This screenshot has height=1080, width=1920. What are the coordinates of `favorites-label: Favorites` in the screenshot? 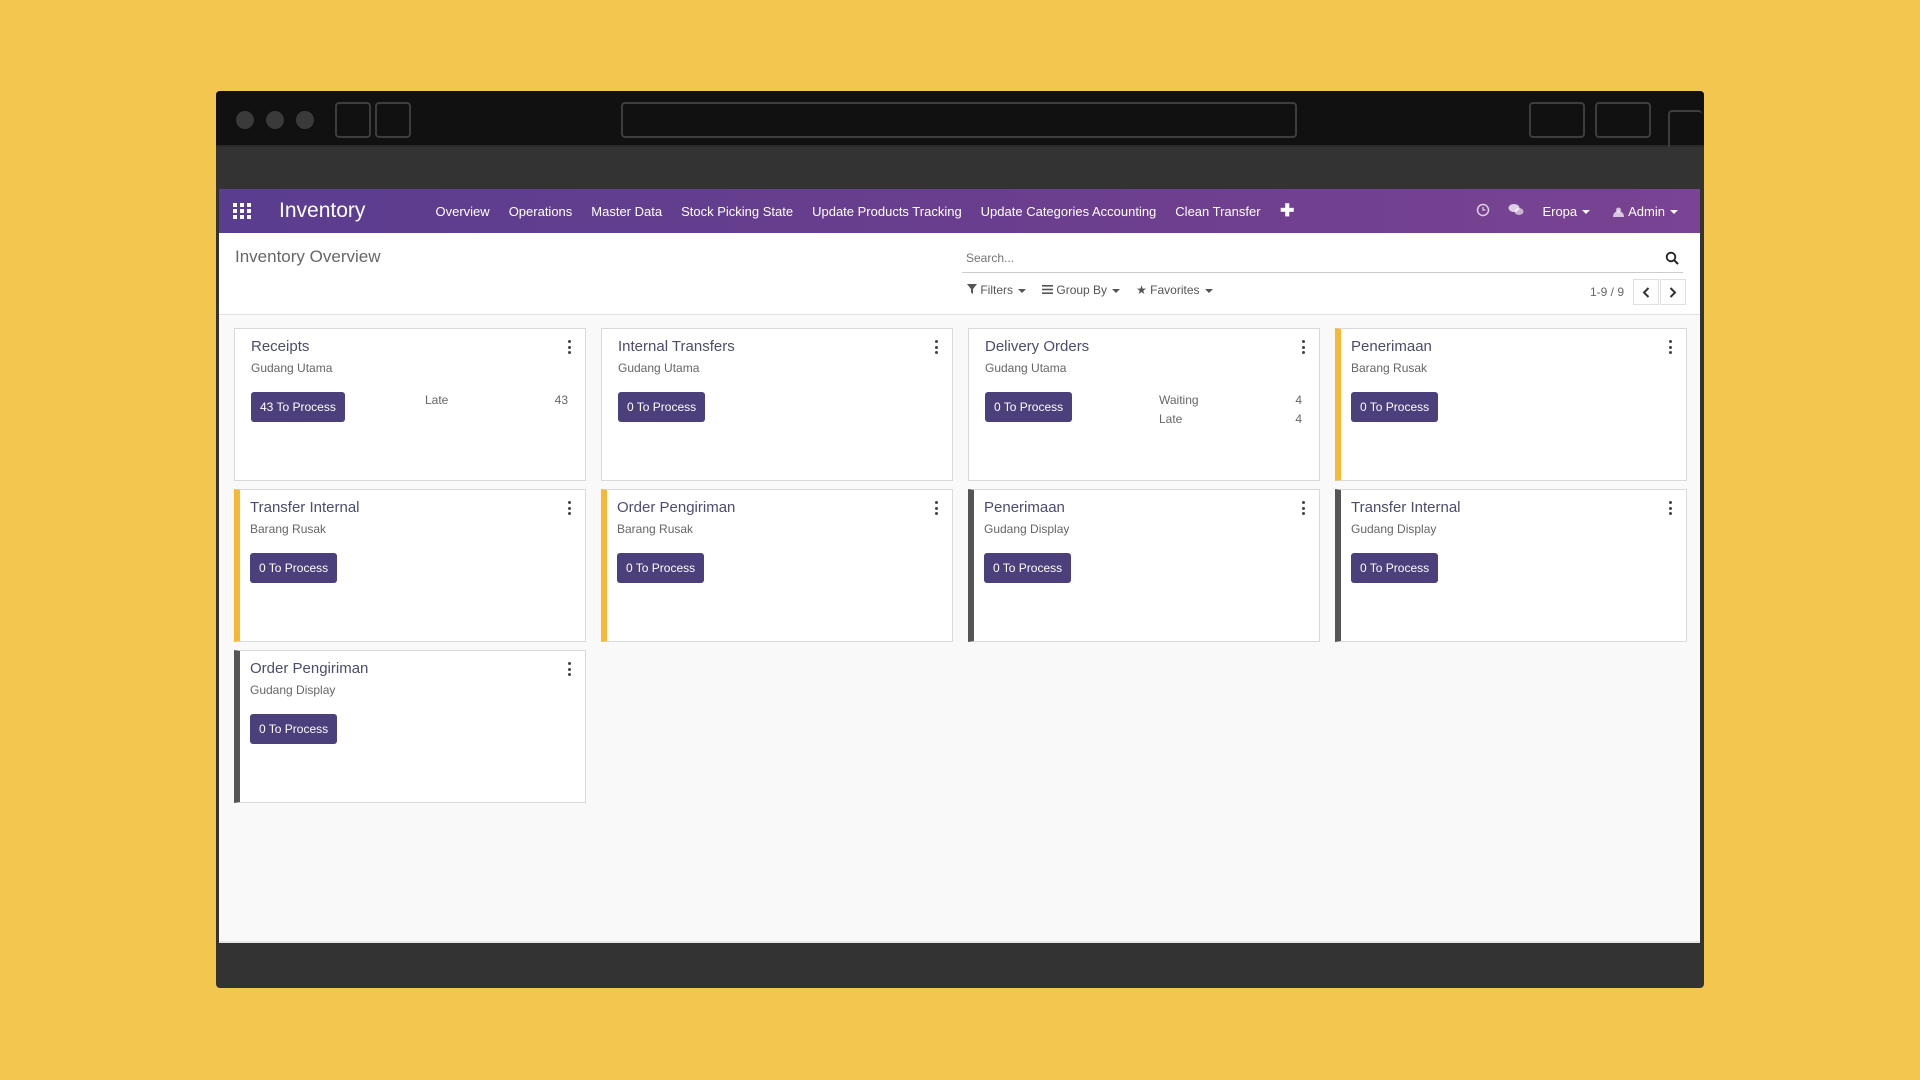 It's located at (1175, 290).